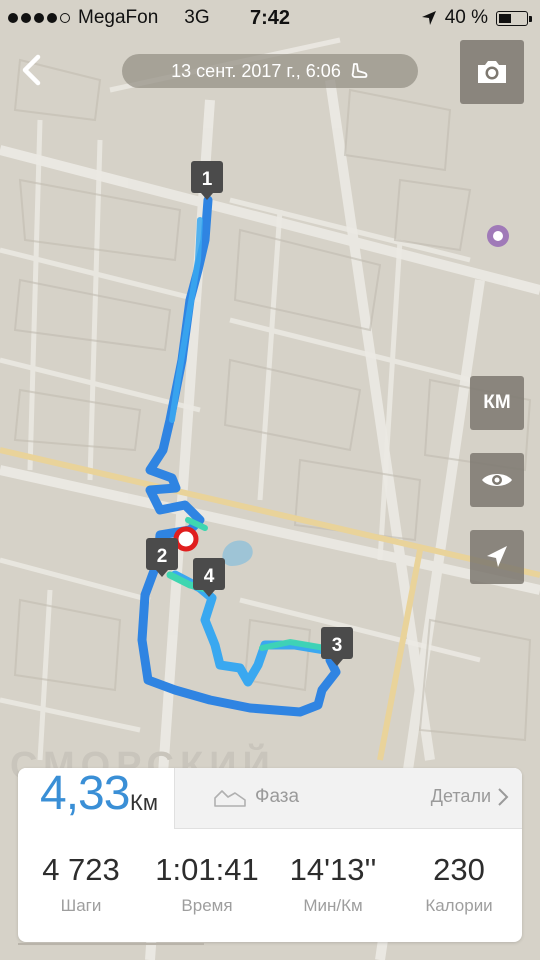 This screenshot has width=540, height=960. What do you see at coordinates (503, 796) in the screenshot?
I see `chevron-right-icon` at bounding box center [503, 796].